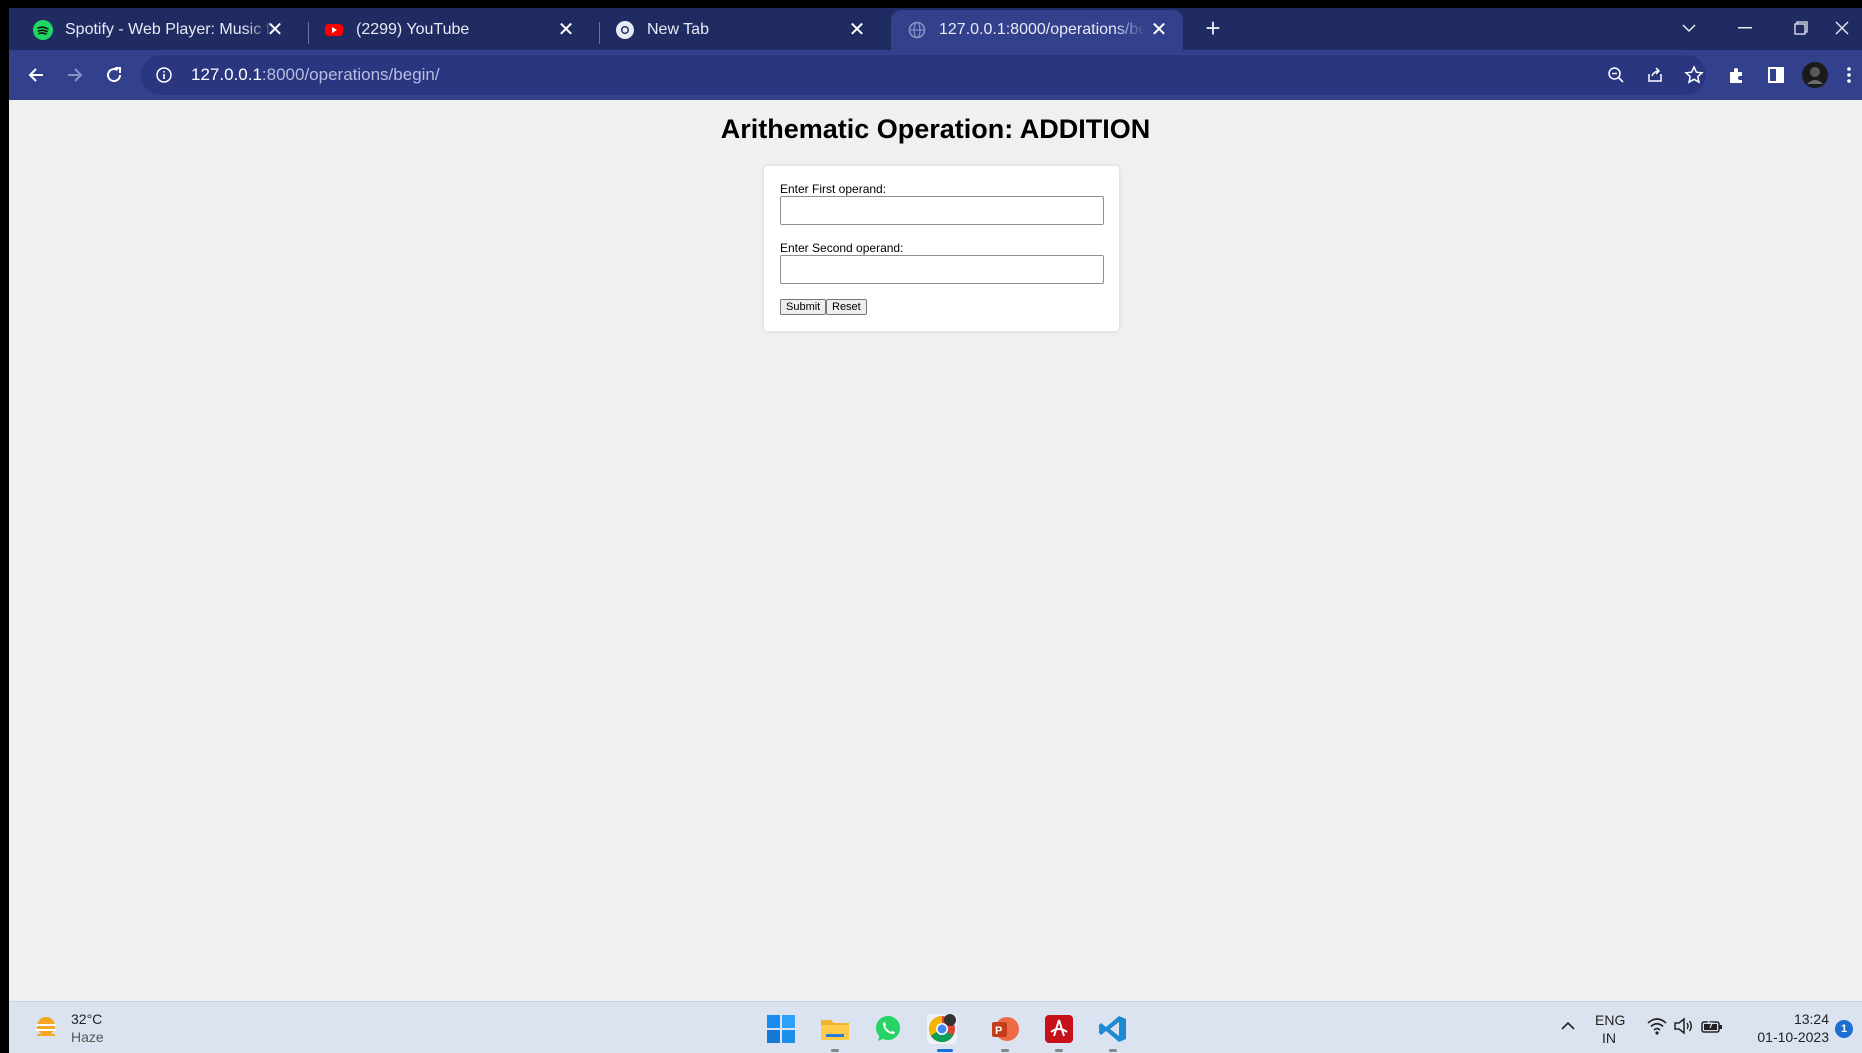  I want to click on active-indicator, so click(945, 1050).